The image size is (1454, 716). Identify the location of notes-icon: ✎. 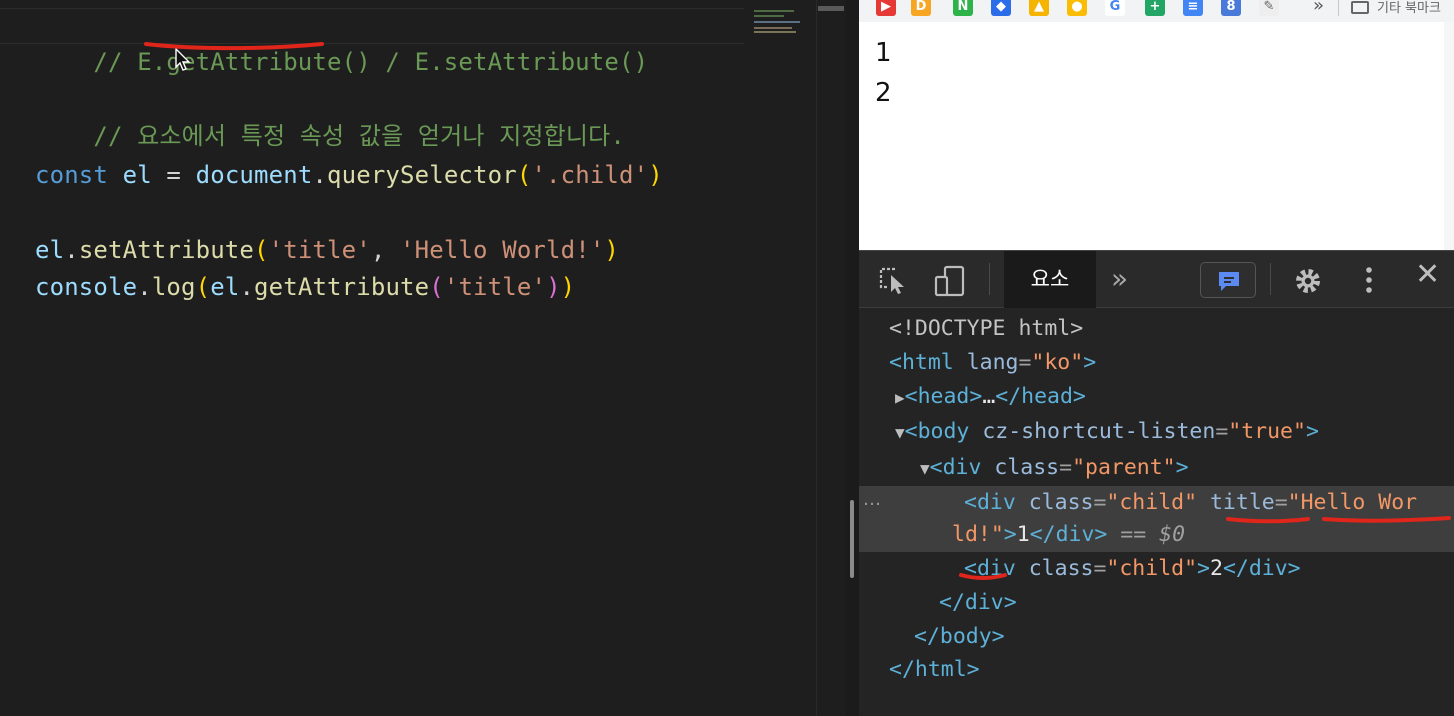
(1269, 8).